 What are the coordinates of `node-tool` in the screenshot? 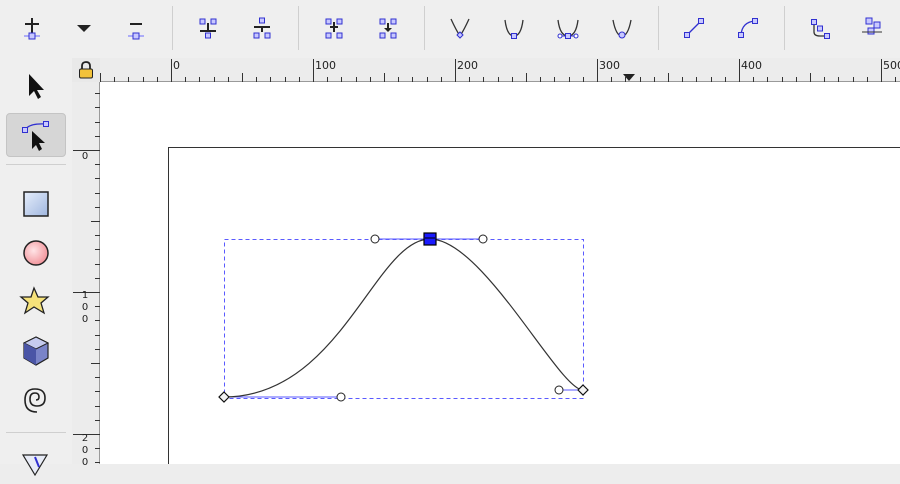 It's located at (36, 135).